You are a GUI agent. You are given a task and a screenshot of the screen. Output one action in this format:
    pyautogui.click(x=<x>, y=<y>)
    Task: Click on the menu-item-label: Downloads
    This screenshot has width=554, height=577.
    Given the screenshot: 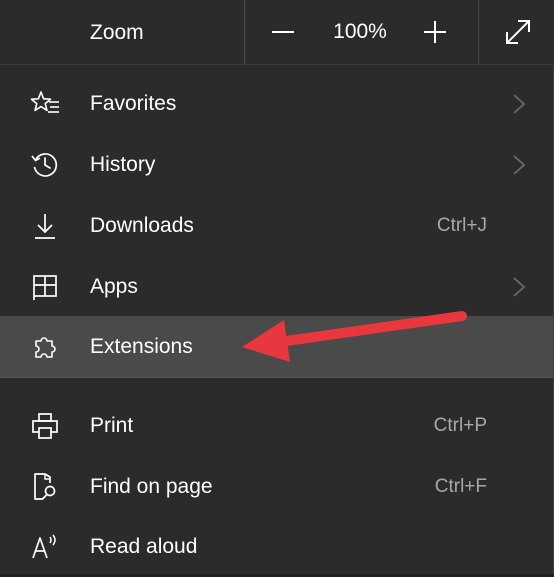 What is the action you would take?
    pyautogui.click(x=142, y=225)
    